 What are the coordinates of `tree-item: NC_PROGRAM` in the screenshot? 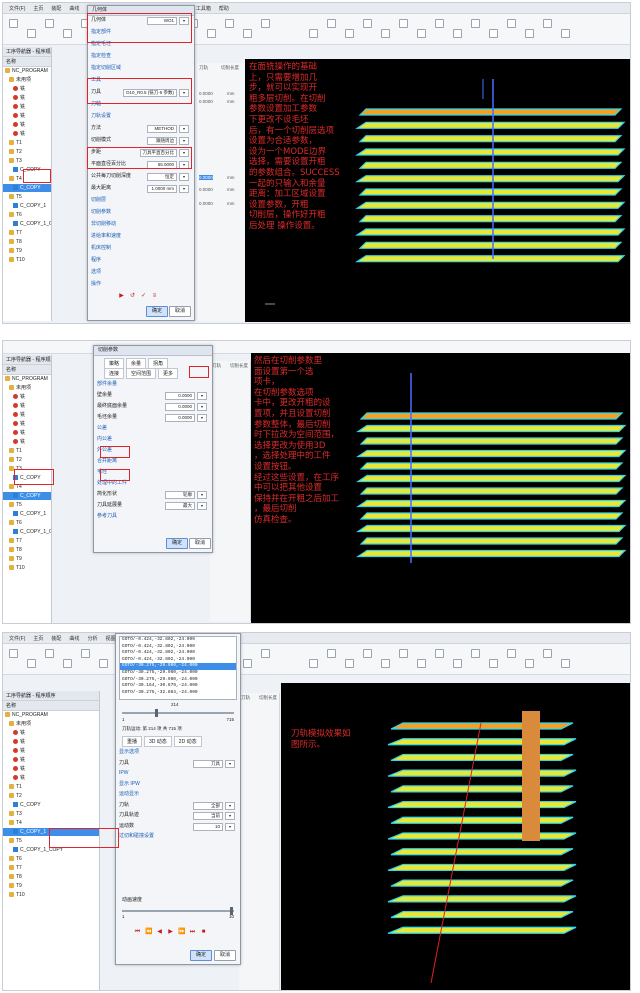 It's located at (27, 379).